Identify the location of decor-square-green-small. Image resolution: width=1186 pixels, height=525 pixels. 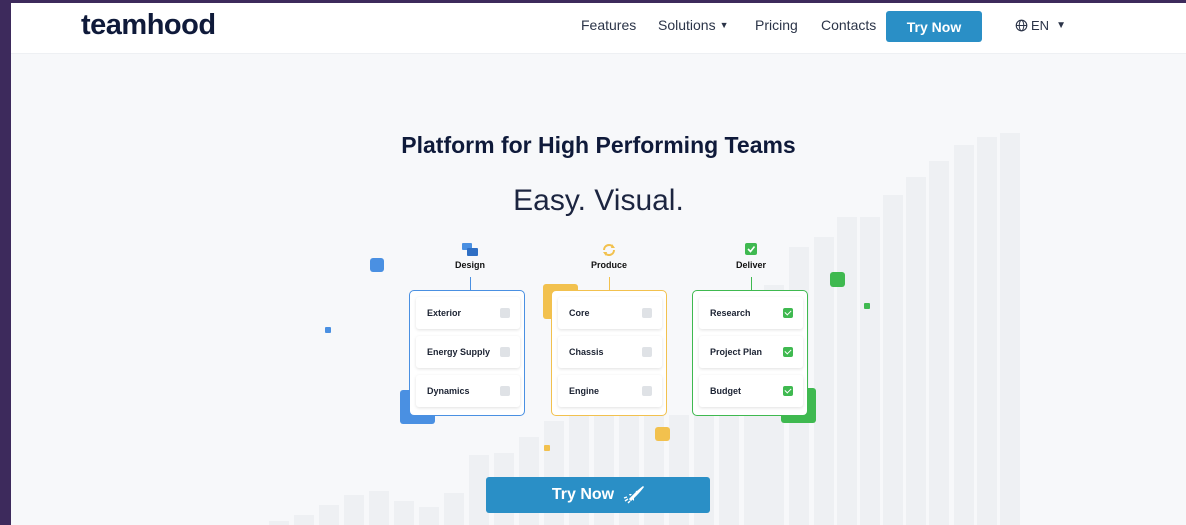
(867, 306).